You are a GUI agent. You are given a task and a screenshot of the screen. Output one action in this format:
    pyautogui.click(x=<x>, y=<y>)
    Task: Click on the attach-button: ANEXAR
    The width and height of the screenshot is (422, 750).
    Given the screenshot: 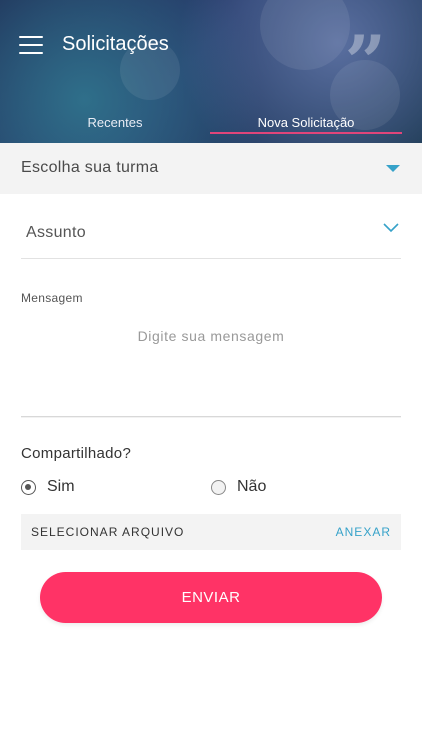 What is the action you would take?
    pyautogui.click(x=363, y=532)
    